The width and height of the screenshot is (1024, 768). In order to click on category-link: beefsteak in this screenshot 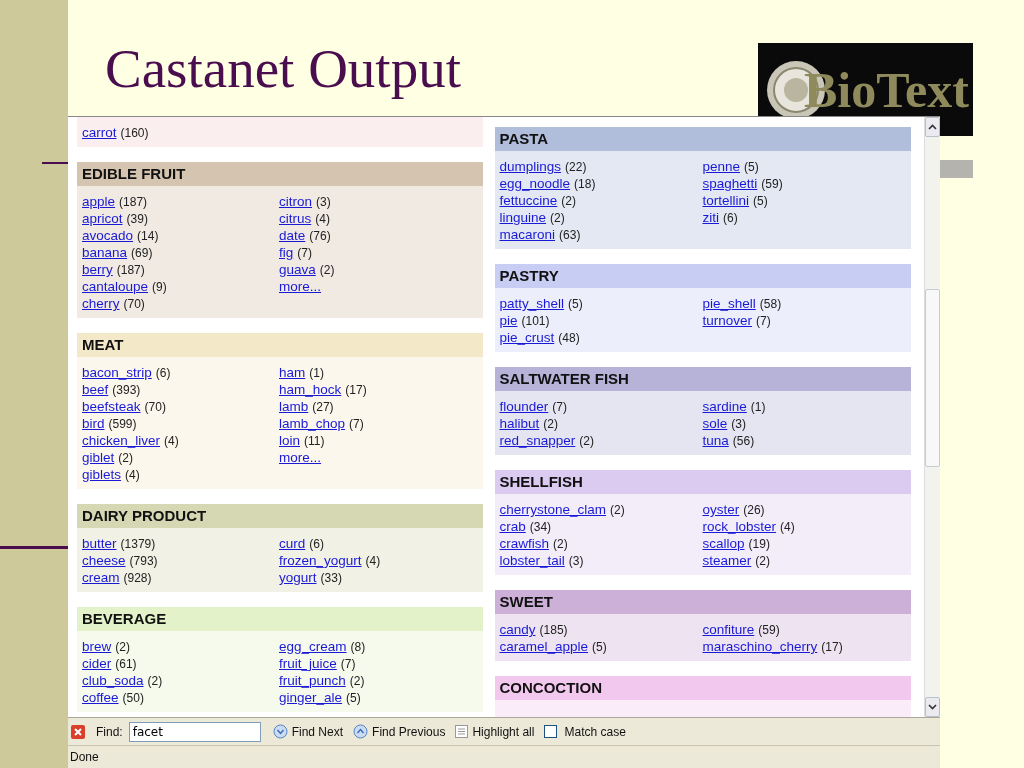, I will do `click(111, 406)`.